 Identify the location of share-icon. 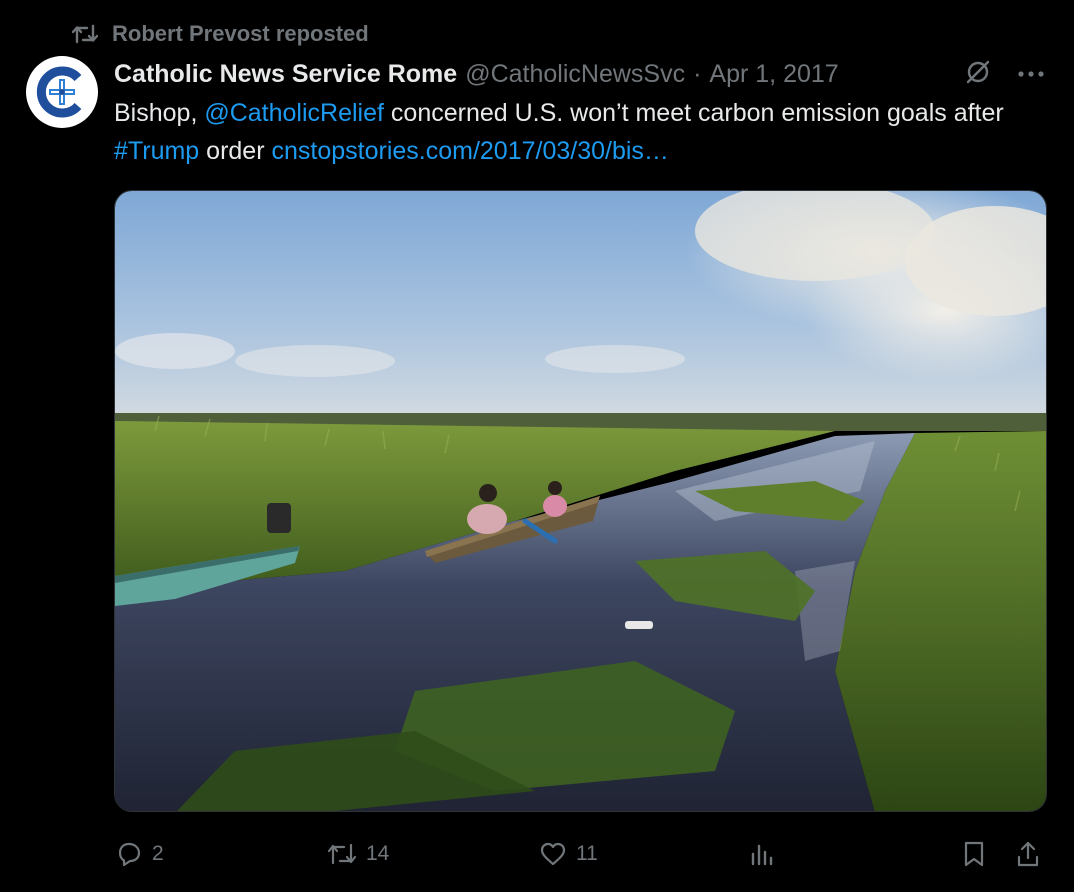
(1028, 854).